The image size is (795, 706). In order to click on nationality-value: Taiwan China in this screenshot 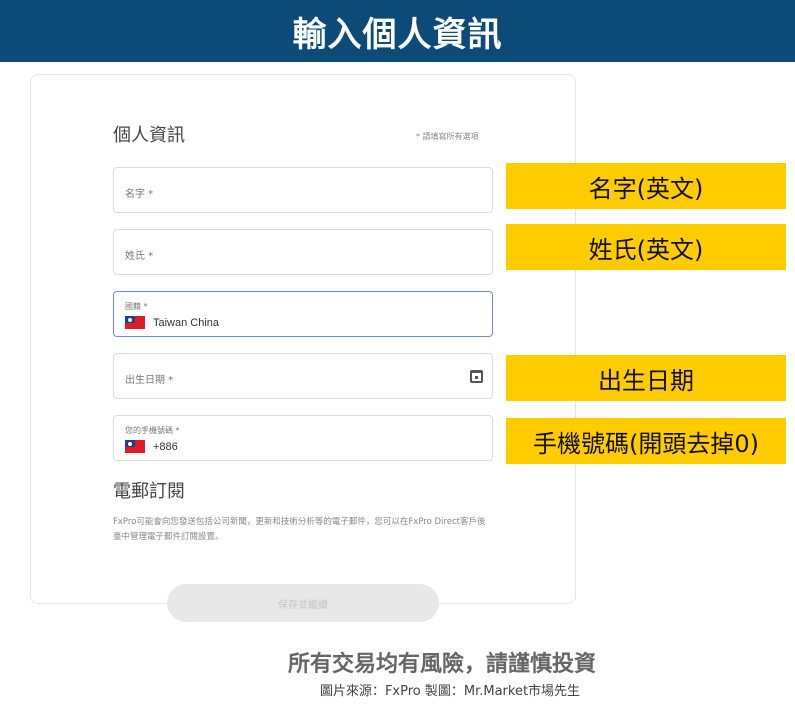, I will do `click(186, 322)`.